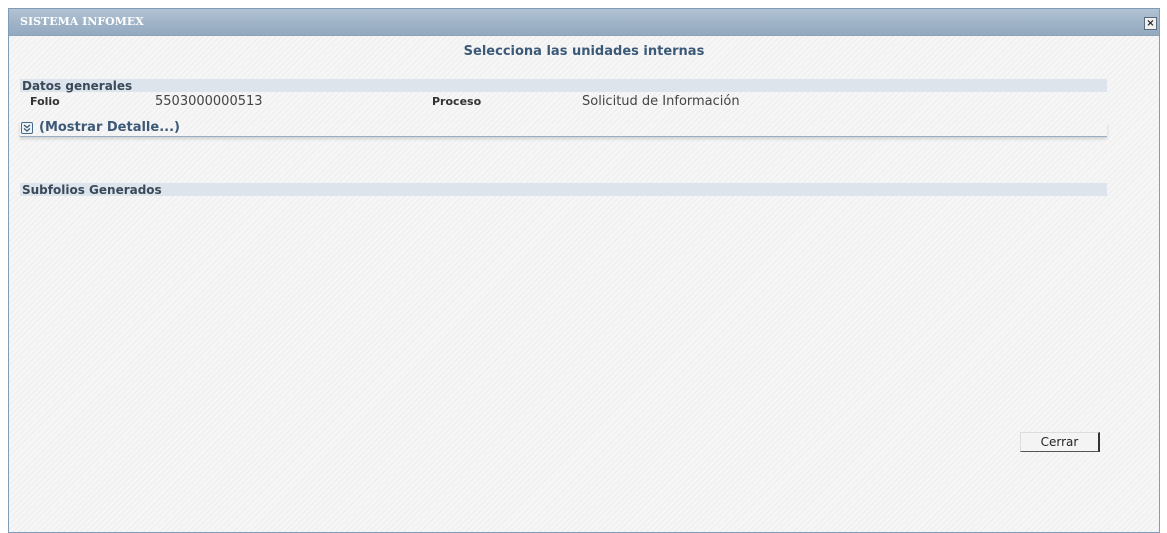  Describe the element at coordinates (563, 190) in the screenshot. I see `subfolios-generados-header: Subfolios Generados` at that location.